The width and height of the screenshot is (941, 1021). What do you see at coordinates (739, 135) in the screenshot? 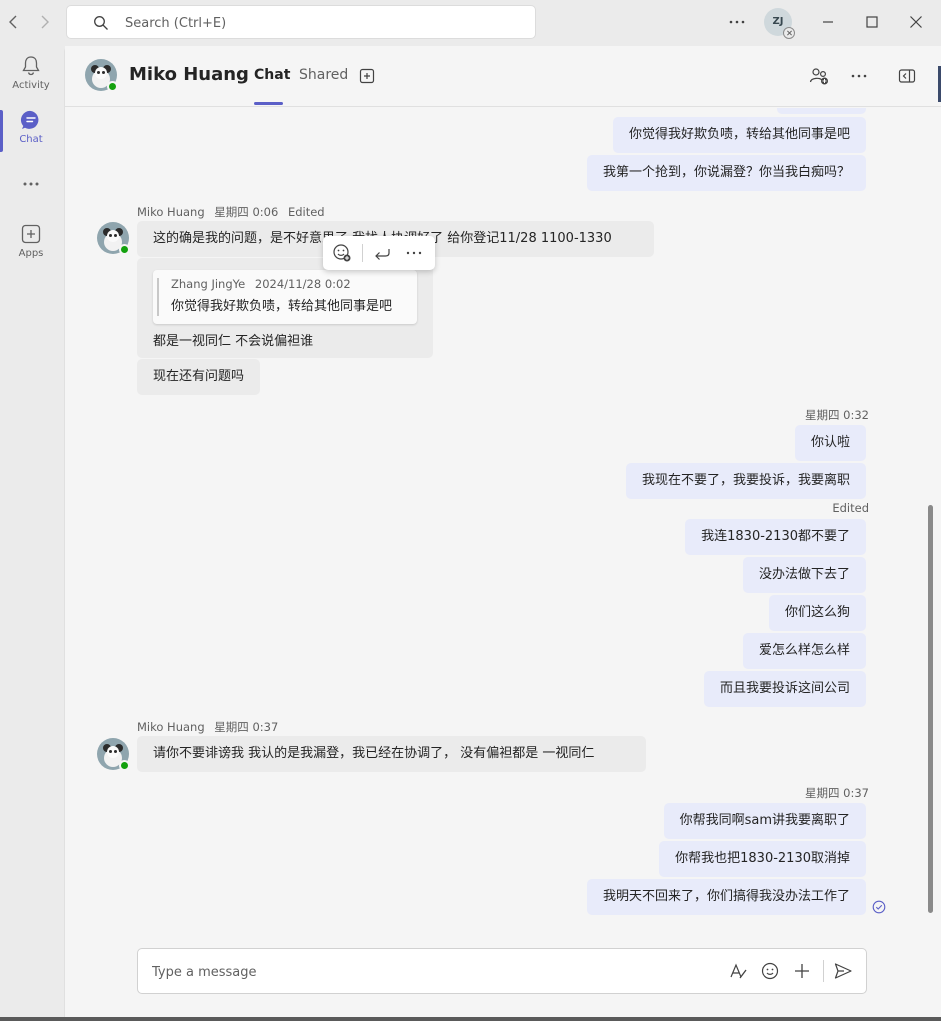
I see `message-outgoing: 你觉得我好欺负啧，转给其他同事是吧` at bounding box center [739, 135].